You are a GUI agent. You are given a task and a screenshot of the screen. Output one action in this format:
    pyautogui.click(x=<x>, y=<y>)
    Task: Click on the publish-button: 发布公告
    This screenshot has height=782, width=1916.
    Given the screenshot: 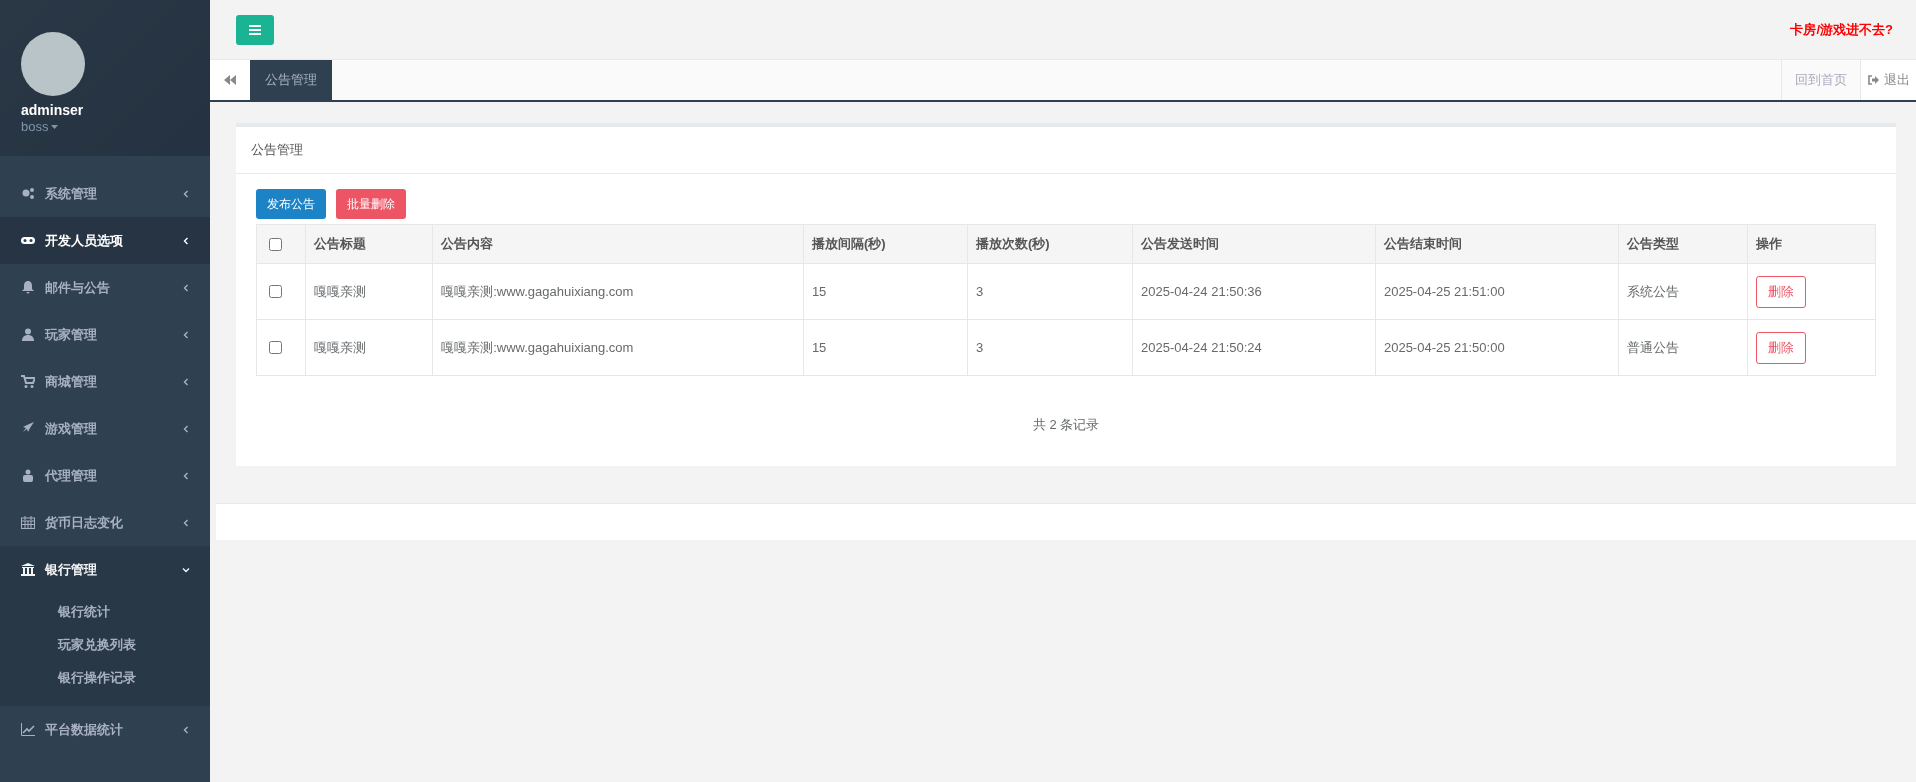 What is the action you would take?
    pyautogui.click(x=291, y=204)
    